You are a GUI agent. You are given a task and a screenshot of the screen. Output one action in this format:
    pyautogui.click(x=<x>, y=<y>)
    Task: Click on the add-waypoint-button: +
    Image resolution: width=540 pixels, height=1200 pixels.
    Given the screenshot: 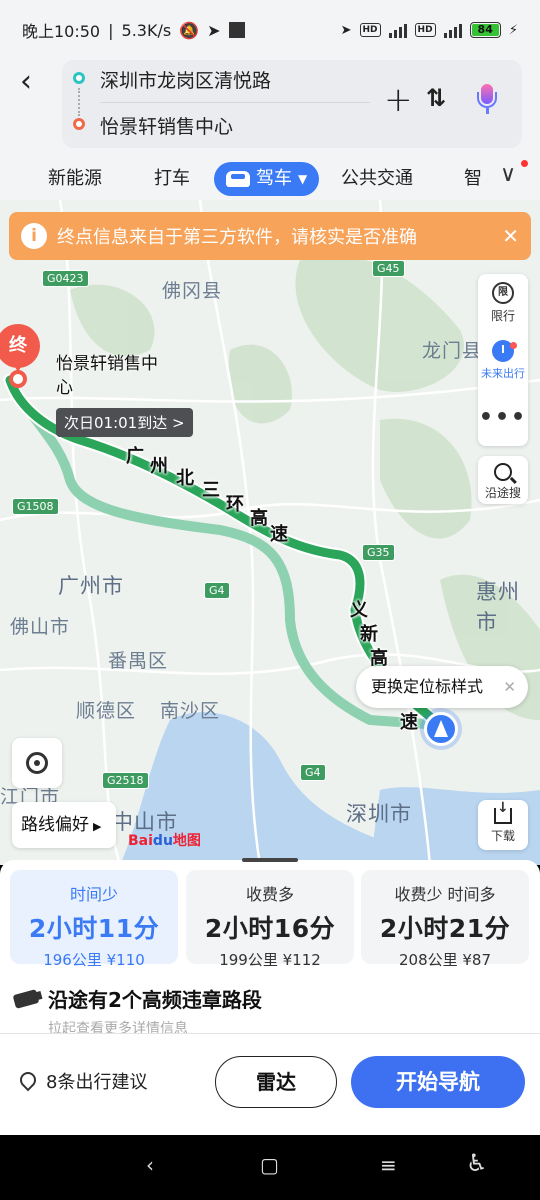 What is the action you would take?
    pyautogui.click(x=398, y=100)
    